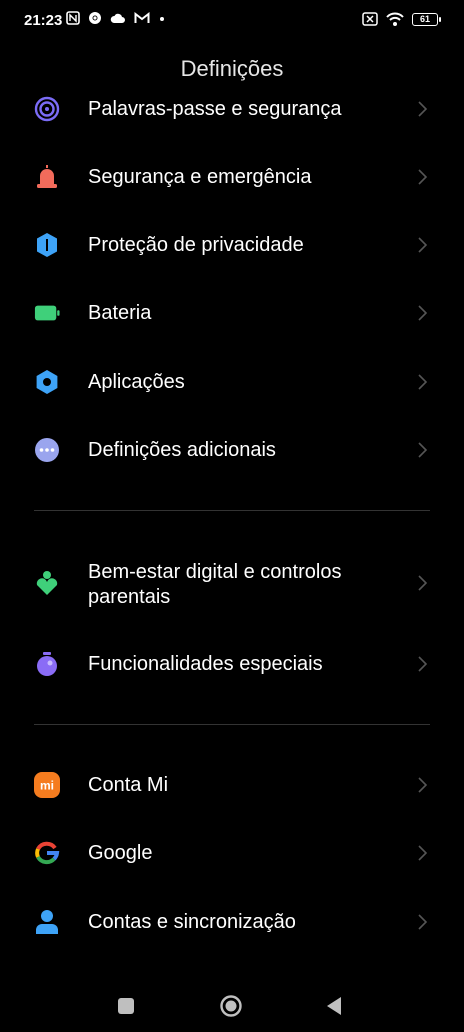 The height and width of the screenshot is (1032, 464). Describe the element at coordinates (47, 450) in the screenshot. I see `more-icon` at that location.